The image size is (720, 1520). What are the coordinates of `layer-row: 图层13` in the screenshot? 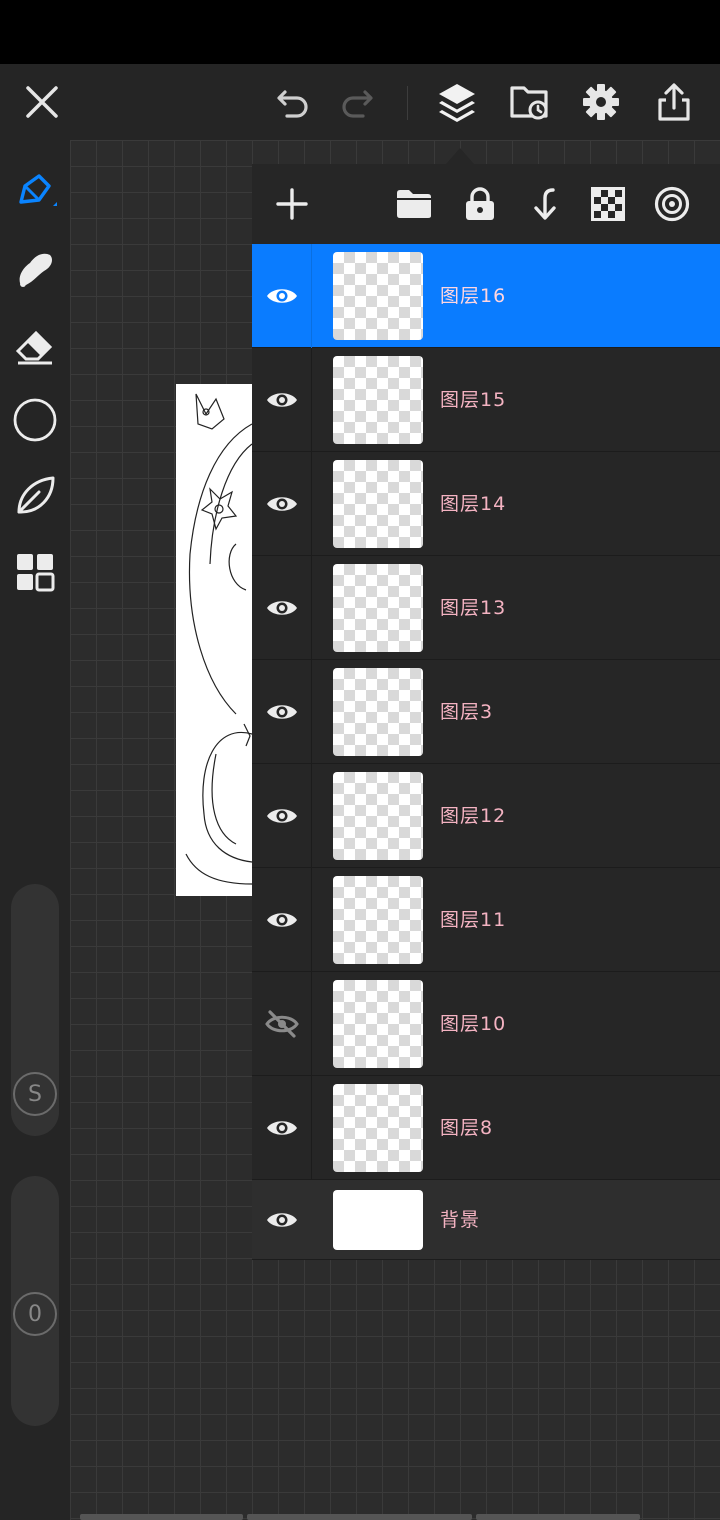 It's located at (486, 608).